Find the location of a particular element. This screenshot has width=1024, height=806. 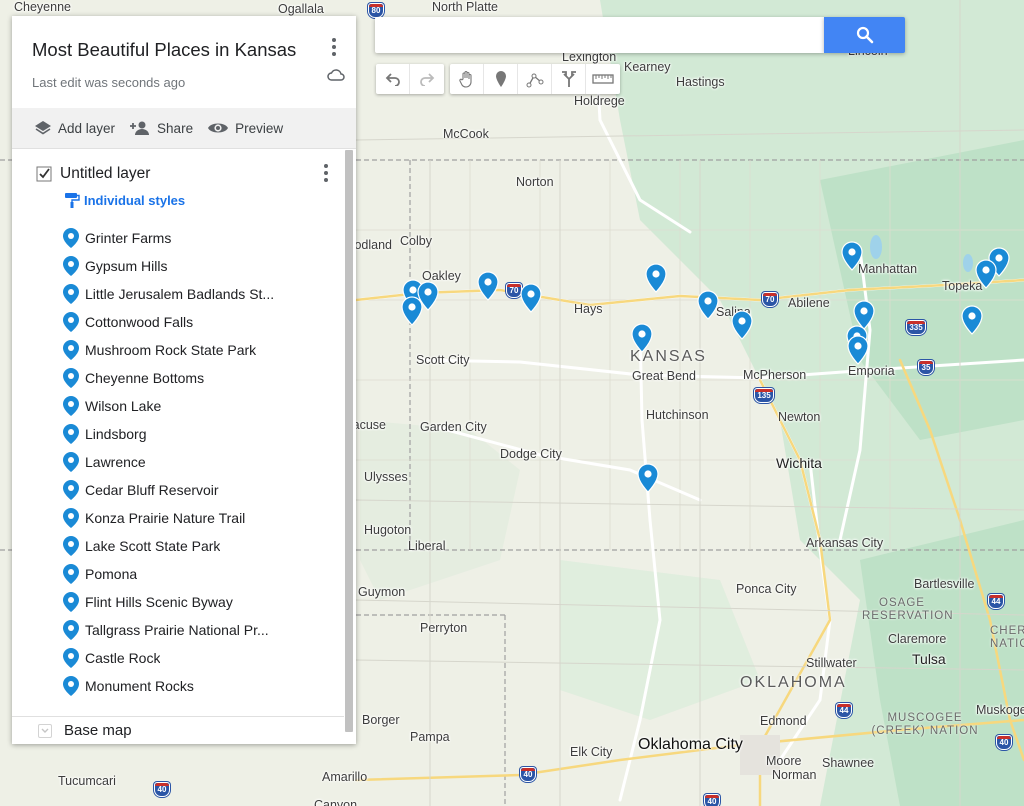

state-label: OKLAHOMA is located at coordinates (793, 682).